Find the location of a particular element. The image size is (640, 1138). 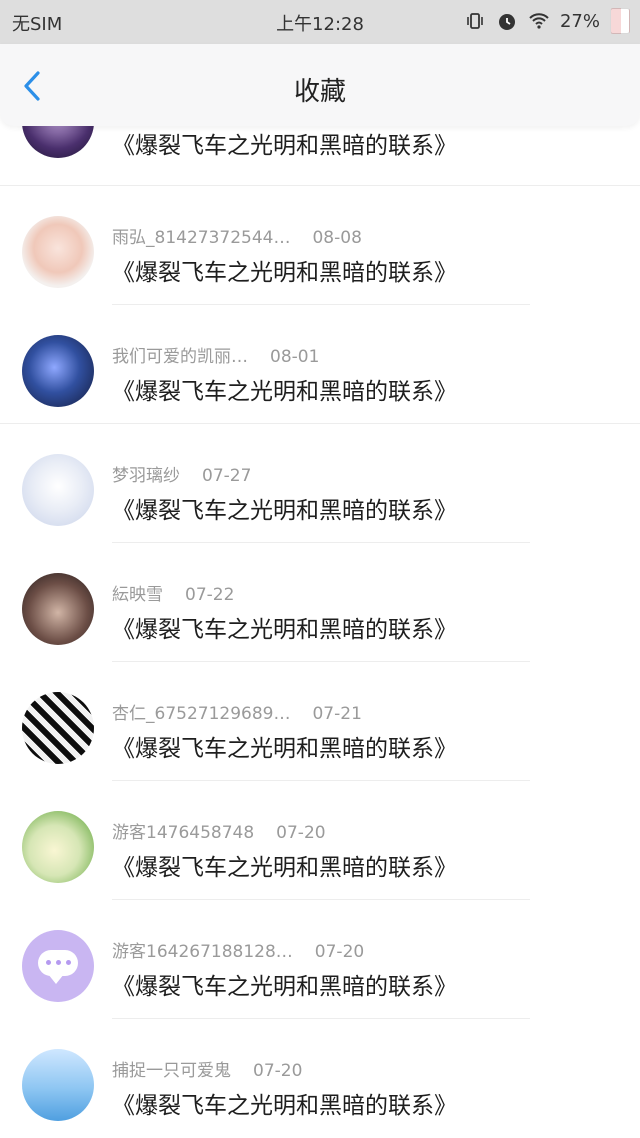

vibrate-icon is located at coordinates (475, 21).